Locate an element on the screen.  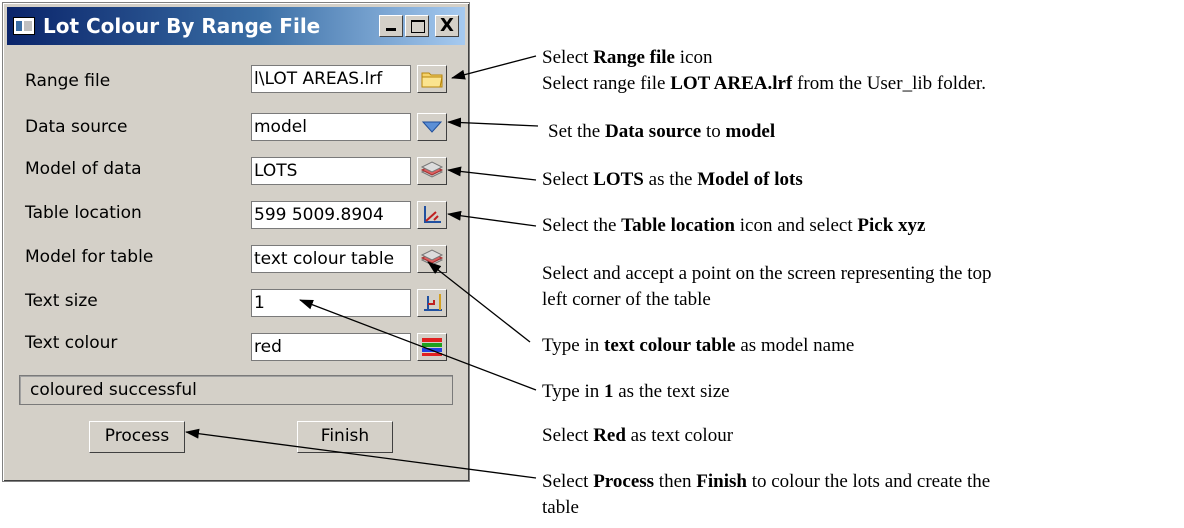
arrow-model-of-data is located at coordinates (492, 173).